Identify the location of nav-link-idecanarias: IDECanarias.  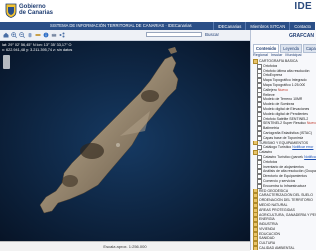
(229, 26).